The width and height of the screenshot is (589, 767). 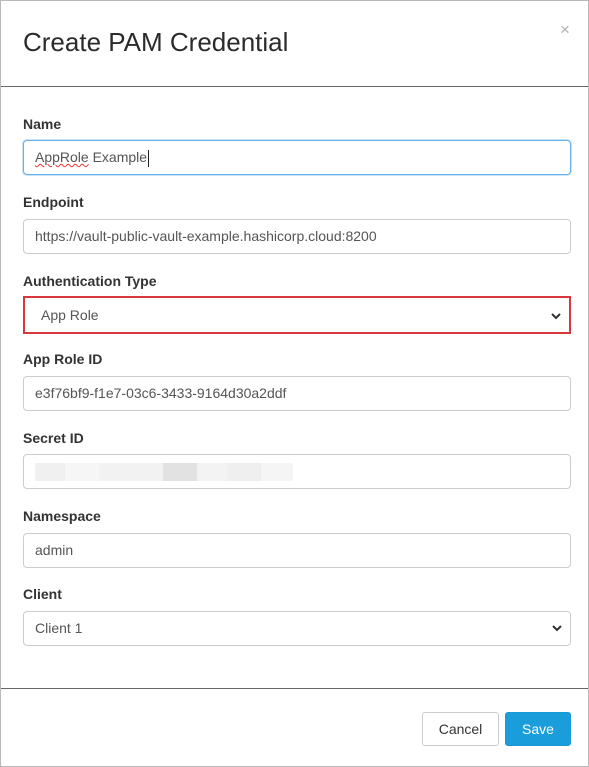 What do you see at coordinates (70, 315) in the screenshot?
I see `auth-type-value: App Role` at bounding box center [70, 315].